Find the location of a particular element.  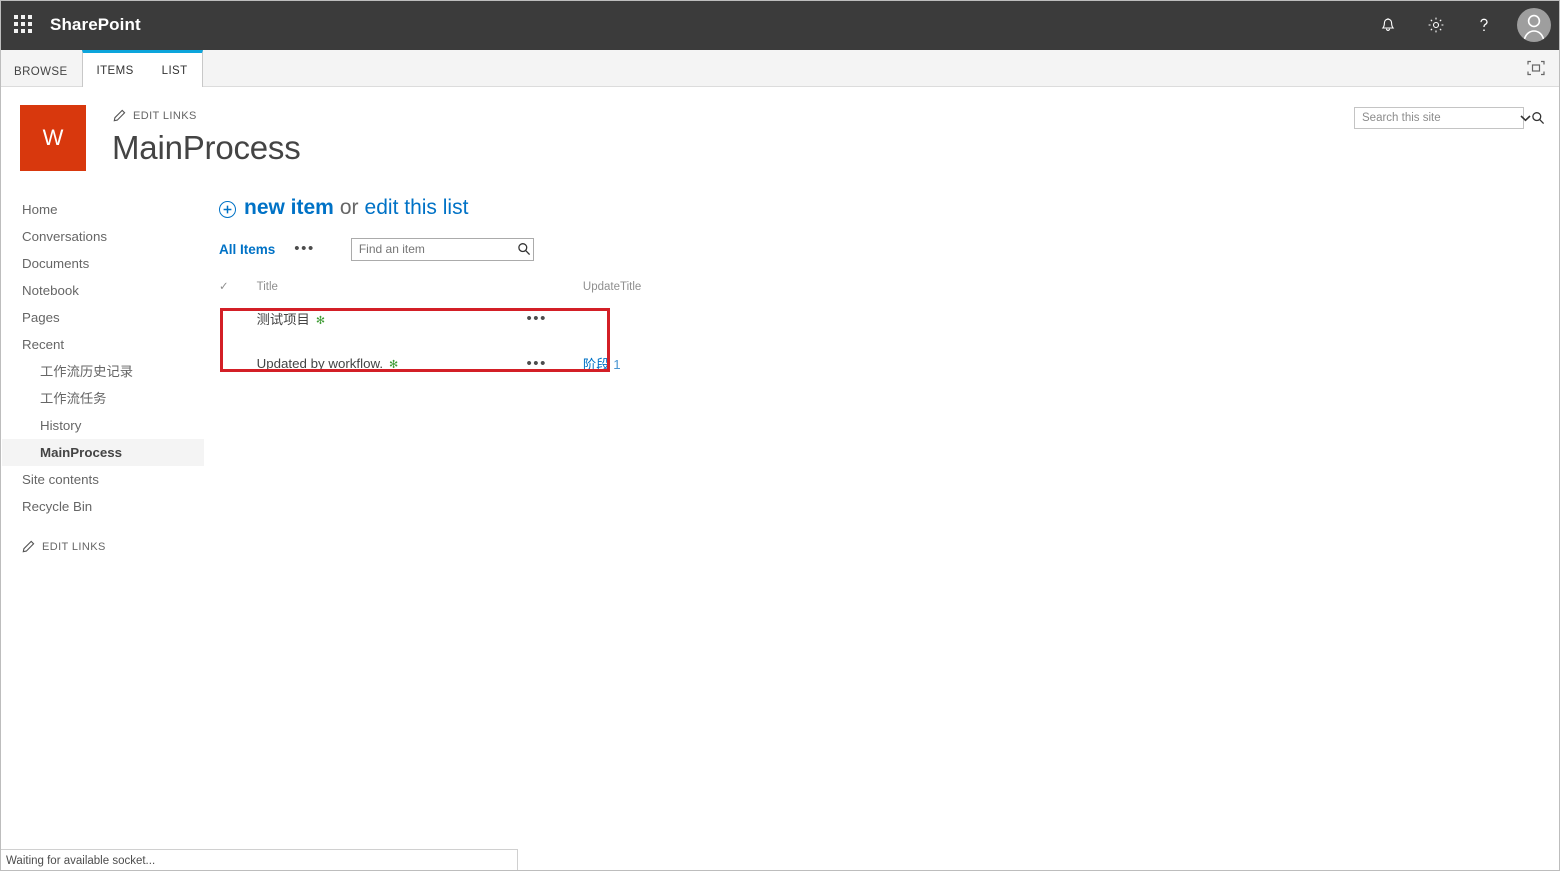

sidebar-item-recent: Recent is located at coordinates (103, 344).